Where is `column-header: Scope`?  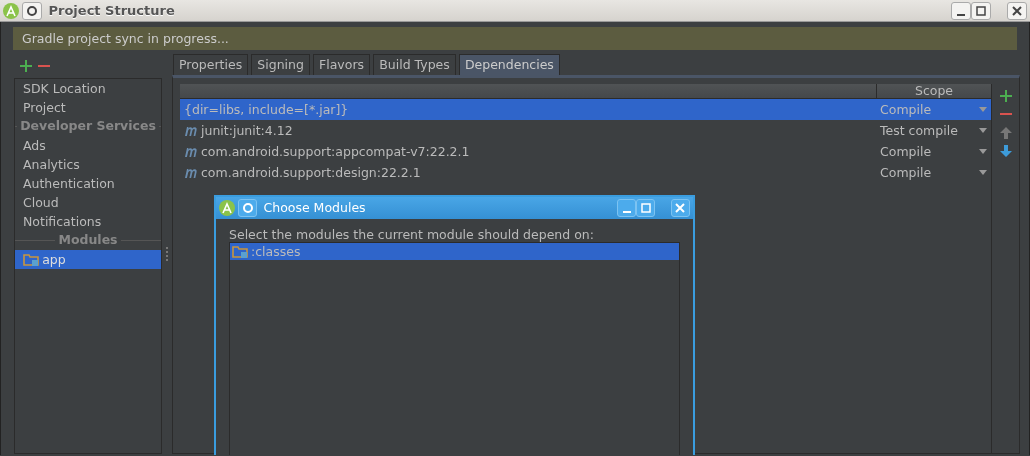 column-header: Scope is located at coordinates (933, 91).